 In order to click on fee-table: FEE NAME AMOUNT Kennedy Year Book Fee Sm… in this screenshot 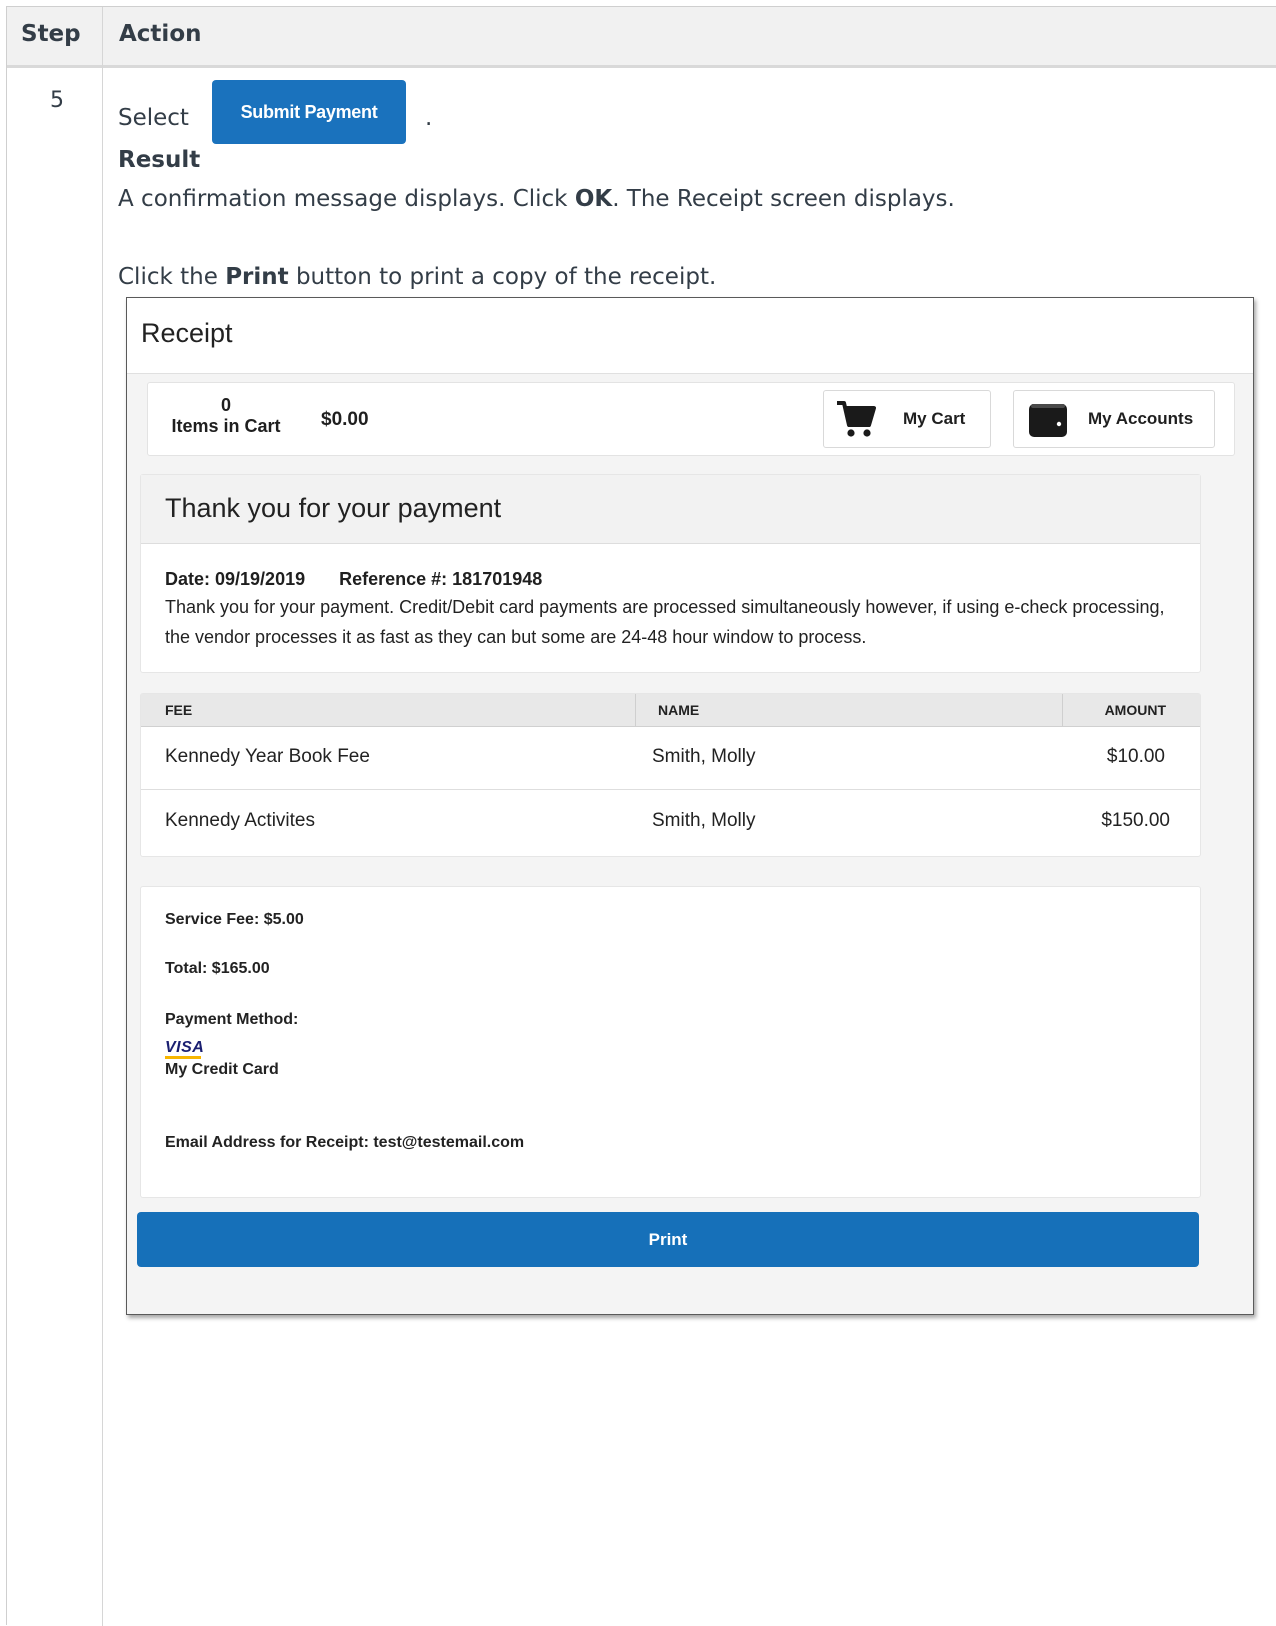, I will do `click(670, 775)`.